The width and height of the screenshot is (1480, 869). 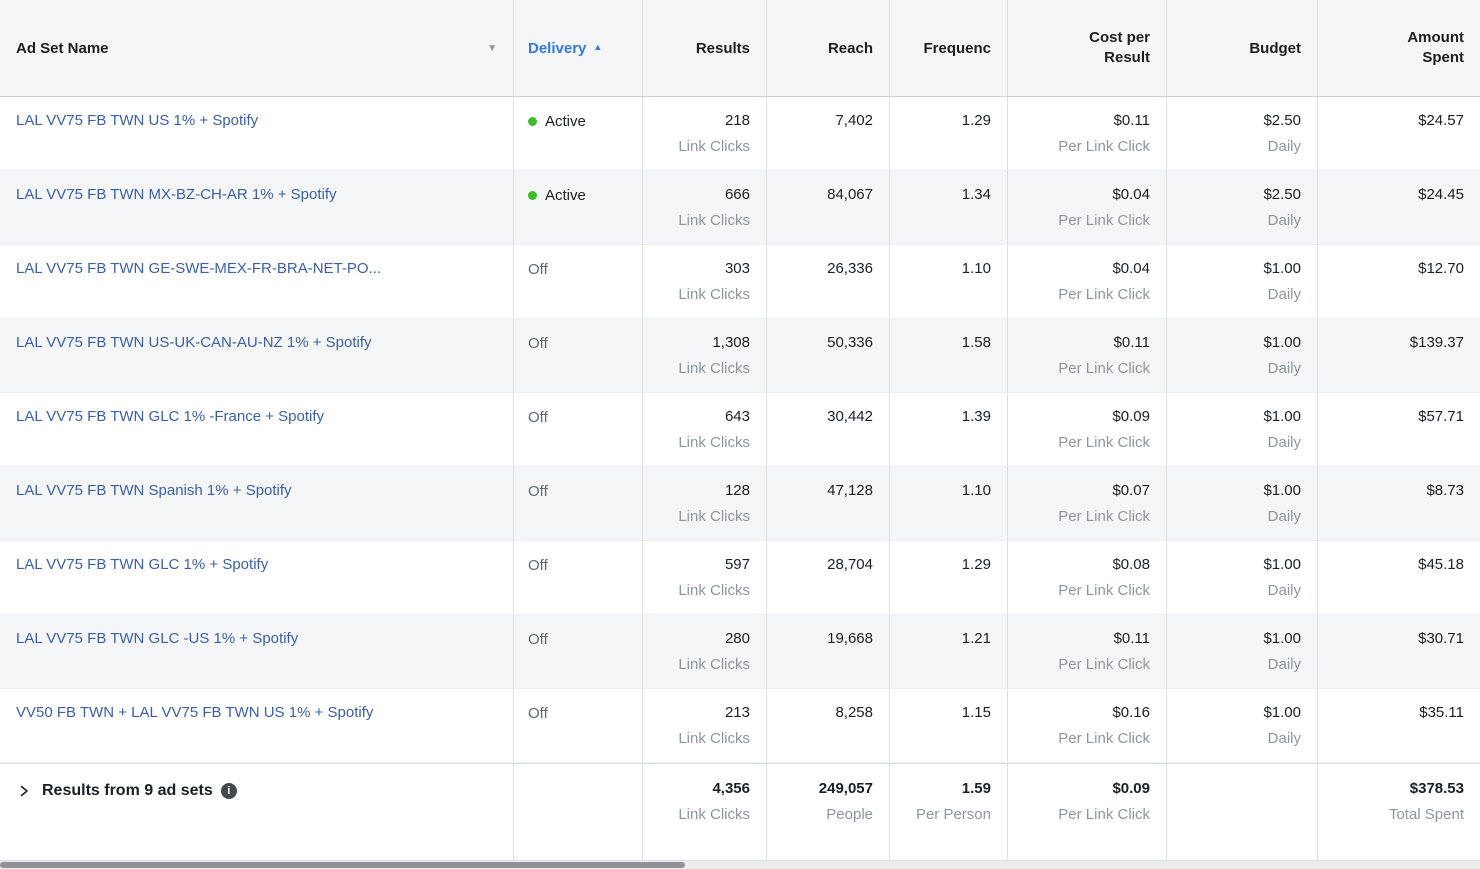 I want to click on reach-cell: 28,704, so click(x=828, y=577).